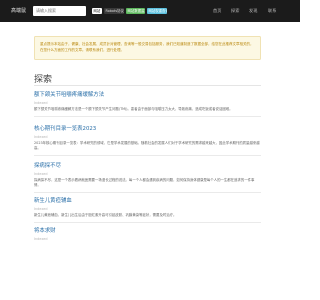 The width and height of the screenshot is (320, 300). What do you see at coordinates (147, 200) in the screenshot?
I see `article-title-link: 新生儿黄疸辅血` at bounding box center [147, 200].